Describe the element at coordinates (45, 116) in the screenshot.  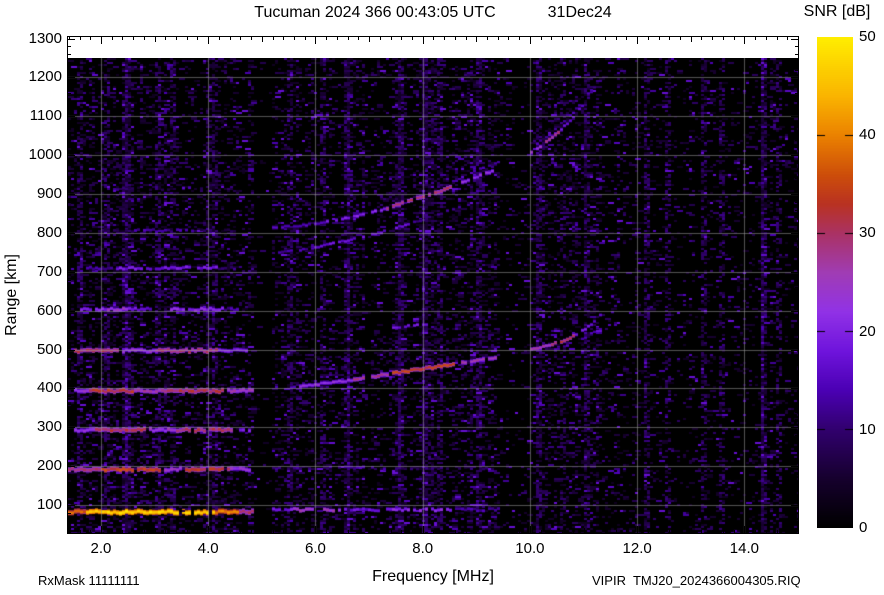
I see `y-tick-label: 1100` at that location.